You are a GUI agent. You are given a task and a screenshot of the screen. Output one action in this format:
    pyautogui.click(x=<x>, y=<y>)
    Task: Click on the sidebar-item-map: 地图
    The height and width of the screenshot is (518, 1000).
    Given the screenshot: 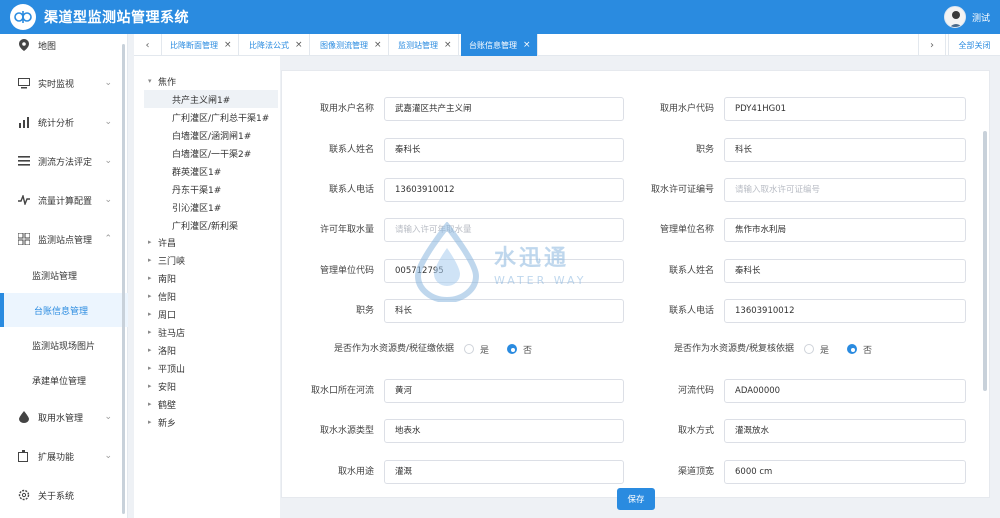 What is the action you would take?
    pyautogui.click(x=64, y=45)
    